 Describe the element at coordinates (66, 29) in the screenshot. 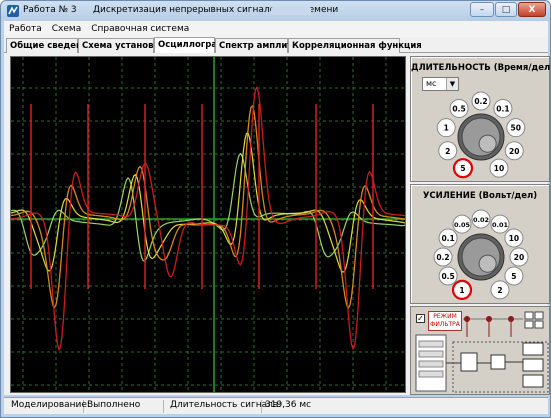

I see `menu-scheme: Схема` at that location.